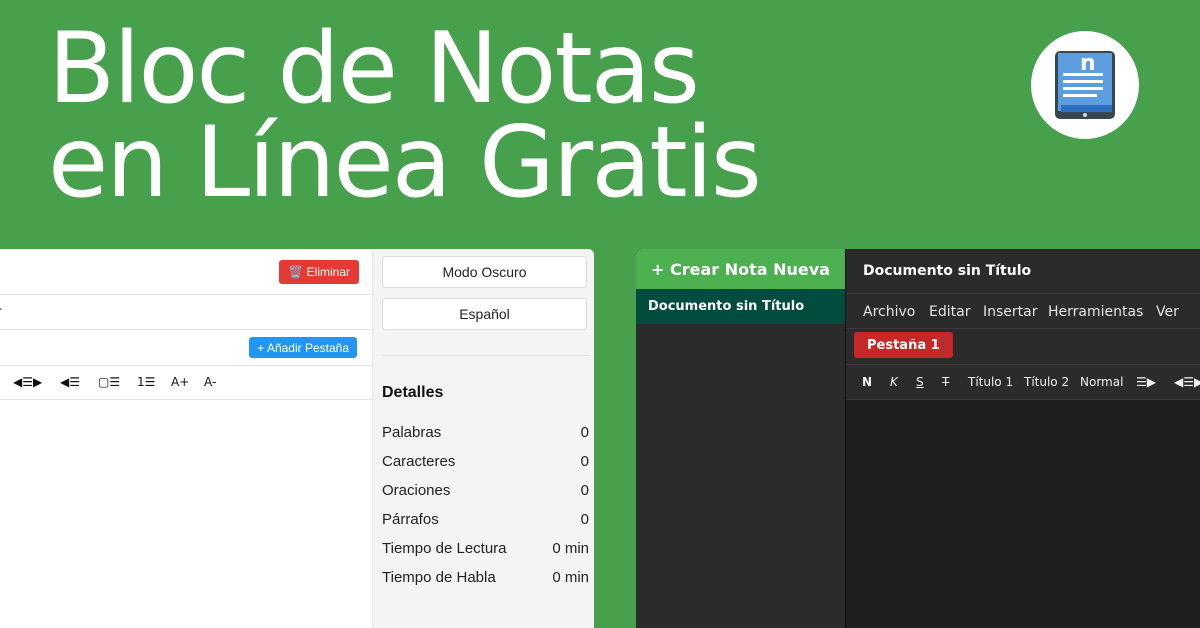 This screenshot has height=628, width=1200. I want to click on light-toolbar: ◀☰▶ ◀☰ ▢☰ 1☰ A+ A-, so click(186, 383).